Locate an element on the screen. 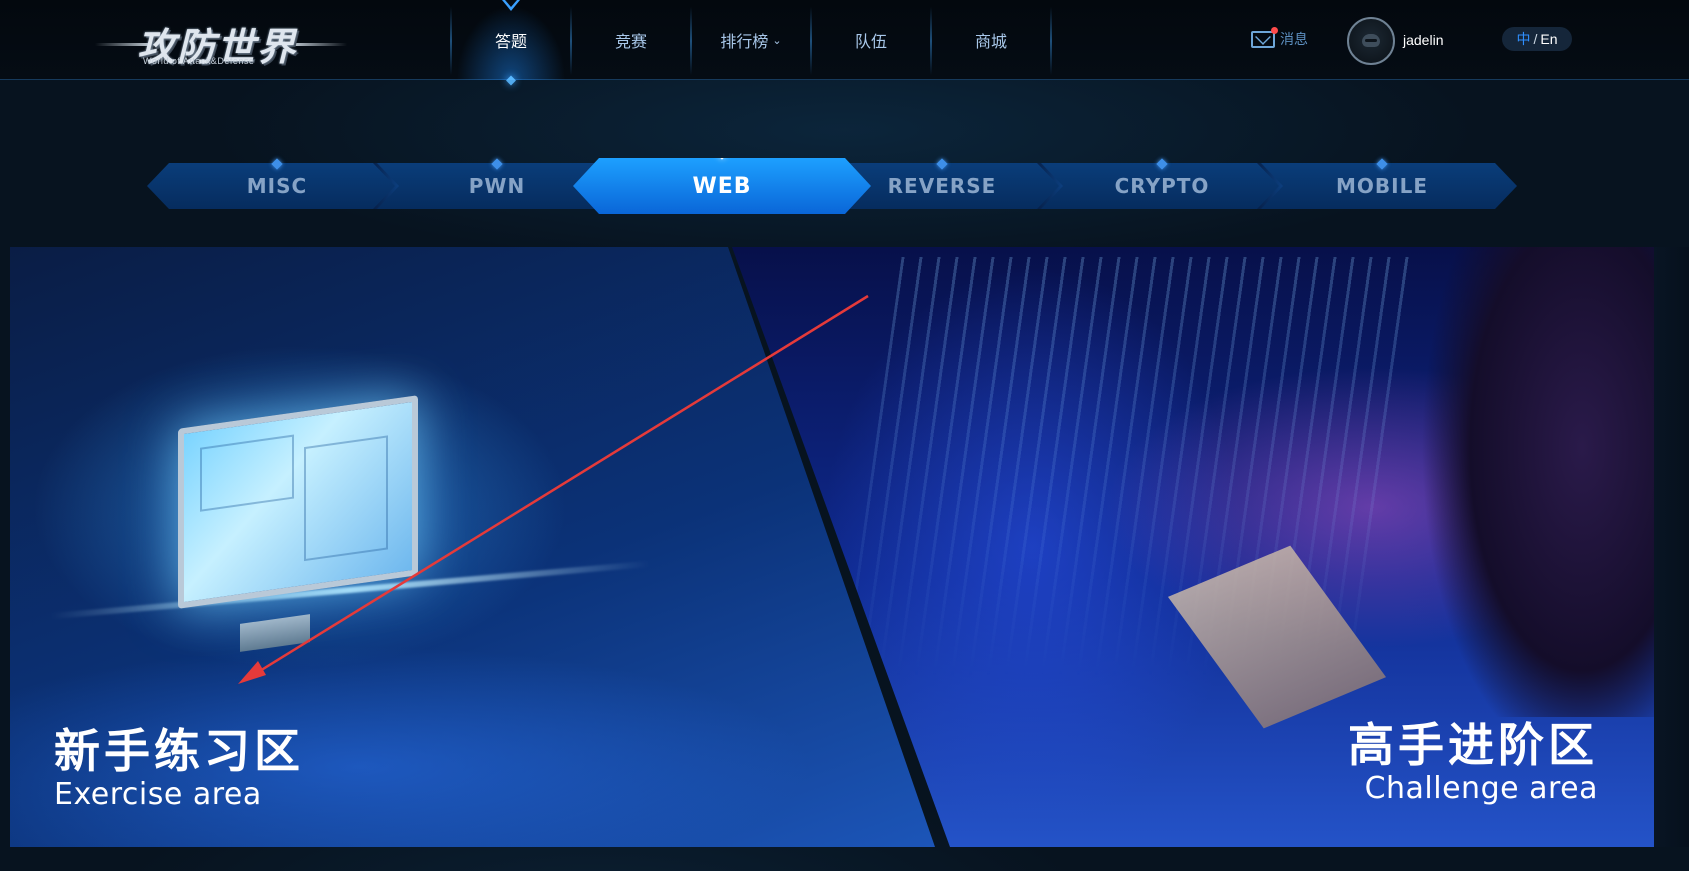 The width and height of the screenshot is (1689, 871). tab-web: WEB is located at coordinates (722, 186).